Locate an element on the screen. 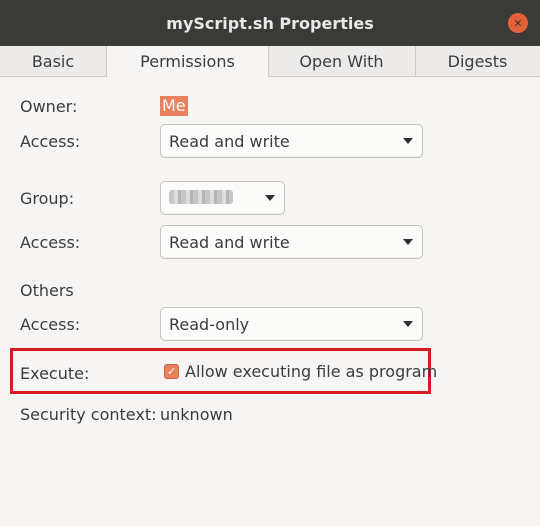  close-icon: ✕ is located at coordinates (518, 23).